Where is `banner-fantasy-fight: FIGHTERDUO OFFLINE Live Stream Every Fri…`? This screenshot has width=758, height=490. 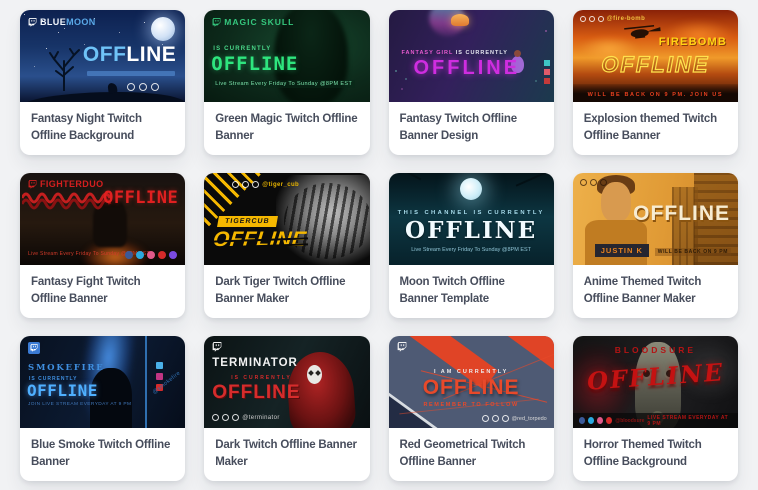 banner-fantasy-fight: FIGHTERDUO OFFLINE Live Stream Every Fri… is located at coordinates (103, 219).